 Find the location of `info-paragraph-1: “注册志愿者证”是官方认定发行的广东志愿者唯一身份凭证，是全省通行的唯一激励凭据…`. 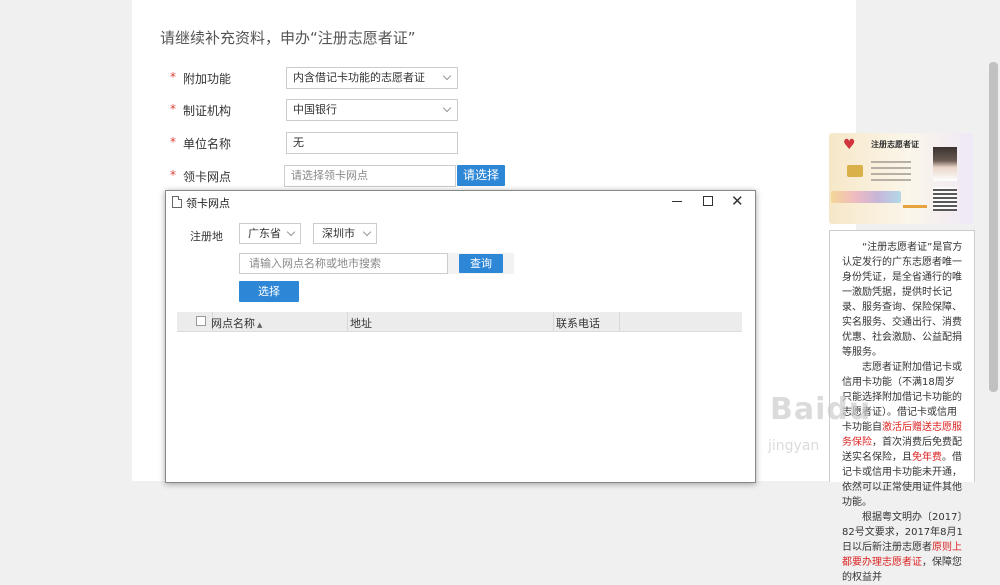

info-paragraph-1: “注册志愿者证”是官方认定发行的广东志愿者唯一身份凭证，是全省通行的唯一激励凭据… is located at coordinates (902, 300).